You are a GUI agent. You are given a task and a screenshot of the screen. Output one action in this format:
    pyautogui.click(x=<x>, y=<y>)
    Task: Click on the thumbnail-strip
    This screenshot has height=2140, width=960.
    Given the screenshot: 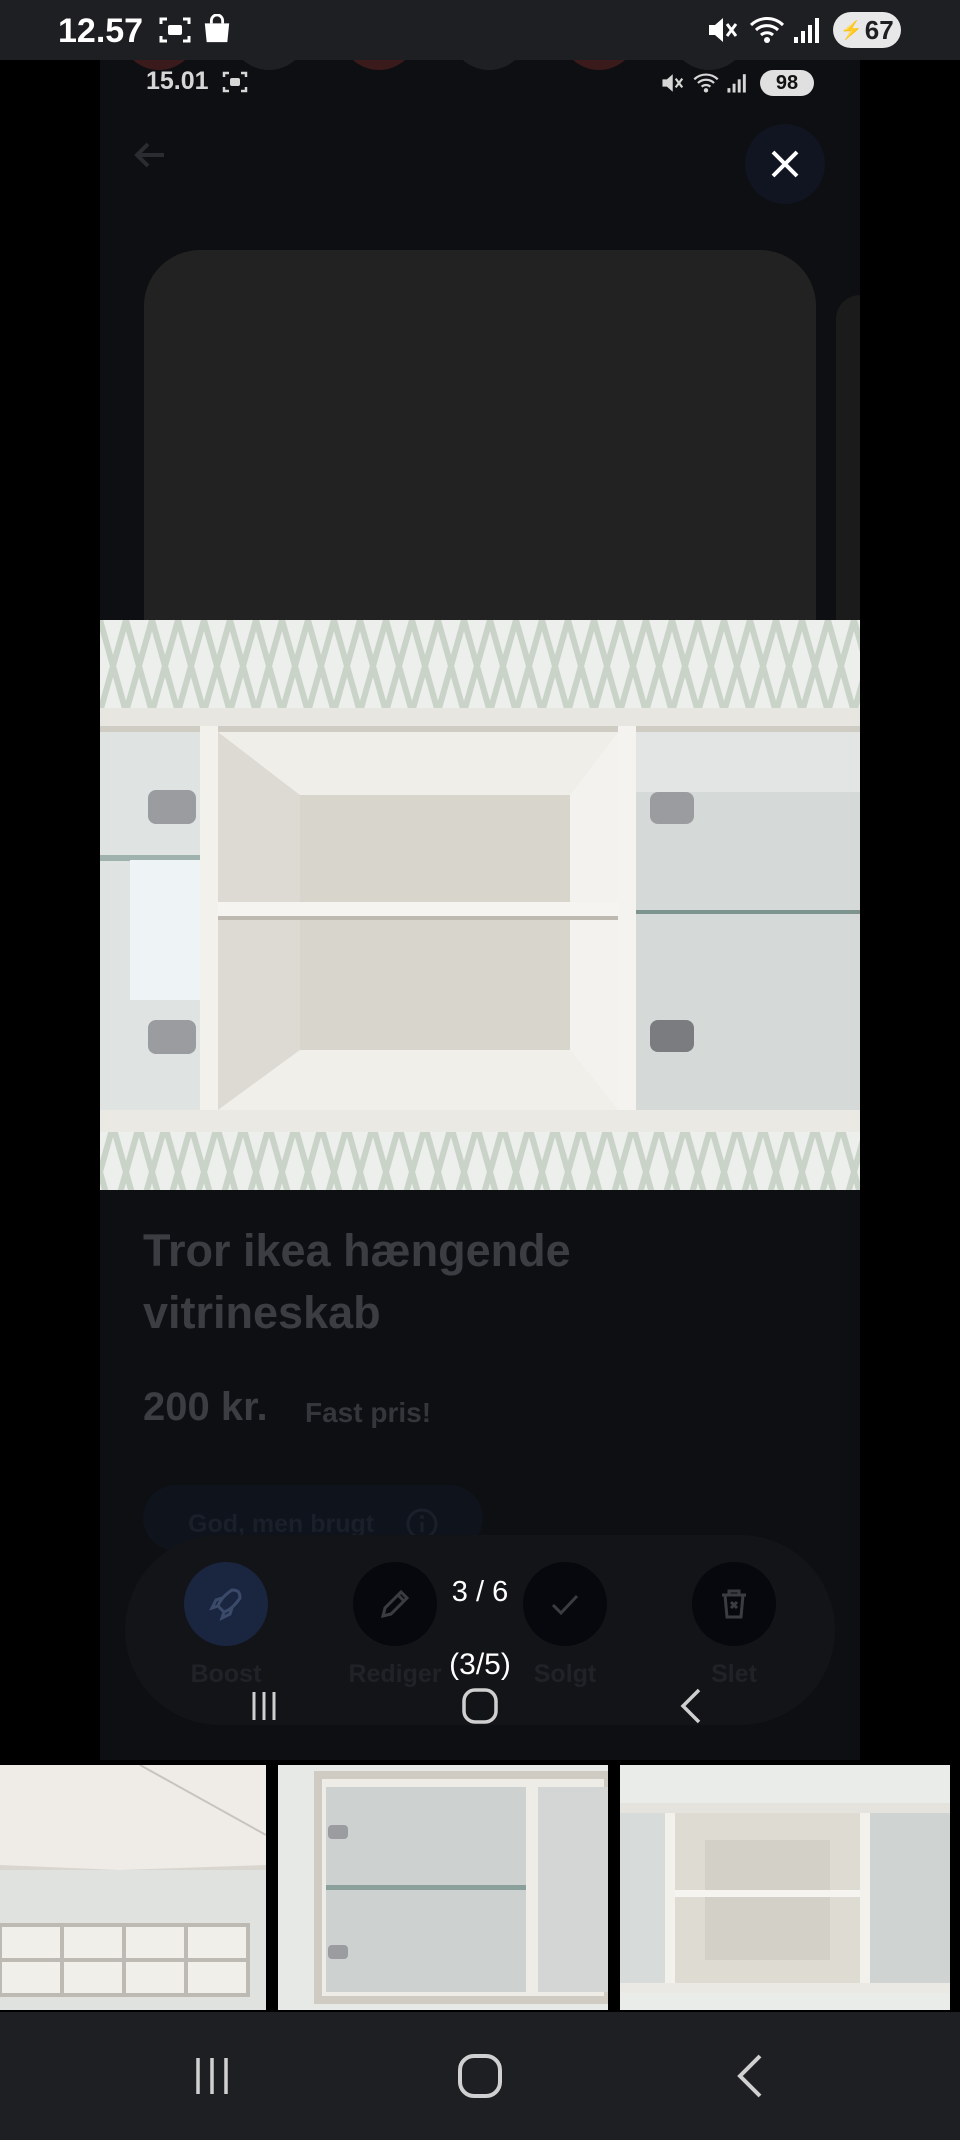 What is the action you would take?
    pyautogui.click(x=480, y=1887)
    